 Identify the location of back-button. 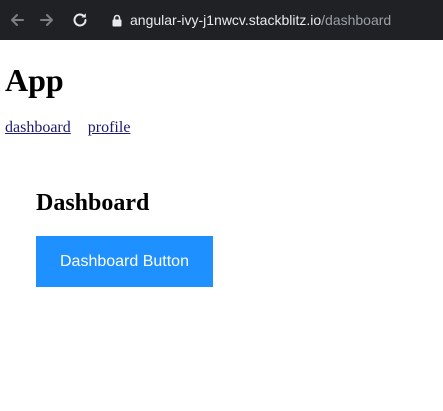
(17, 20).